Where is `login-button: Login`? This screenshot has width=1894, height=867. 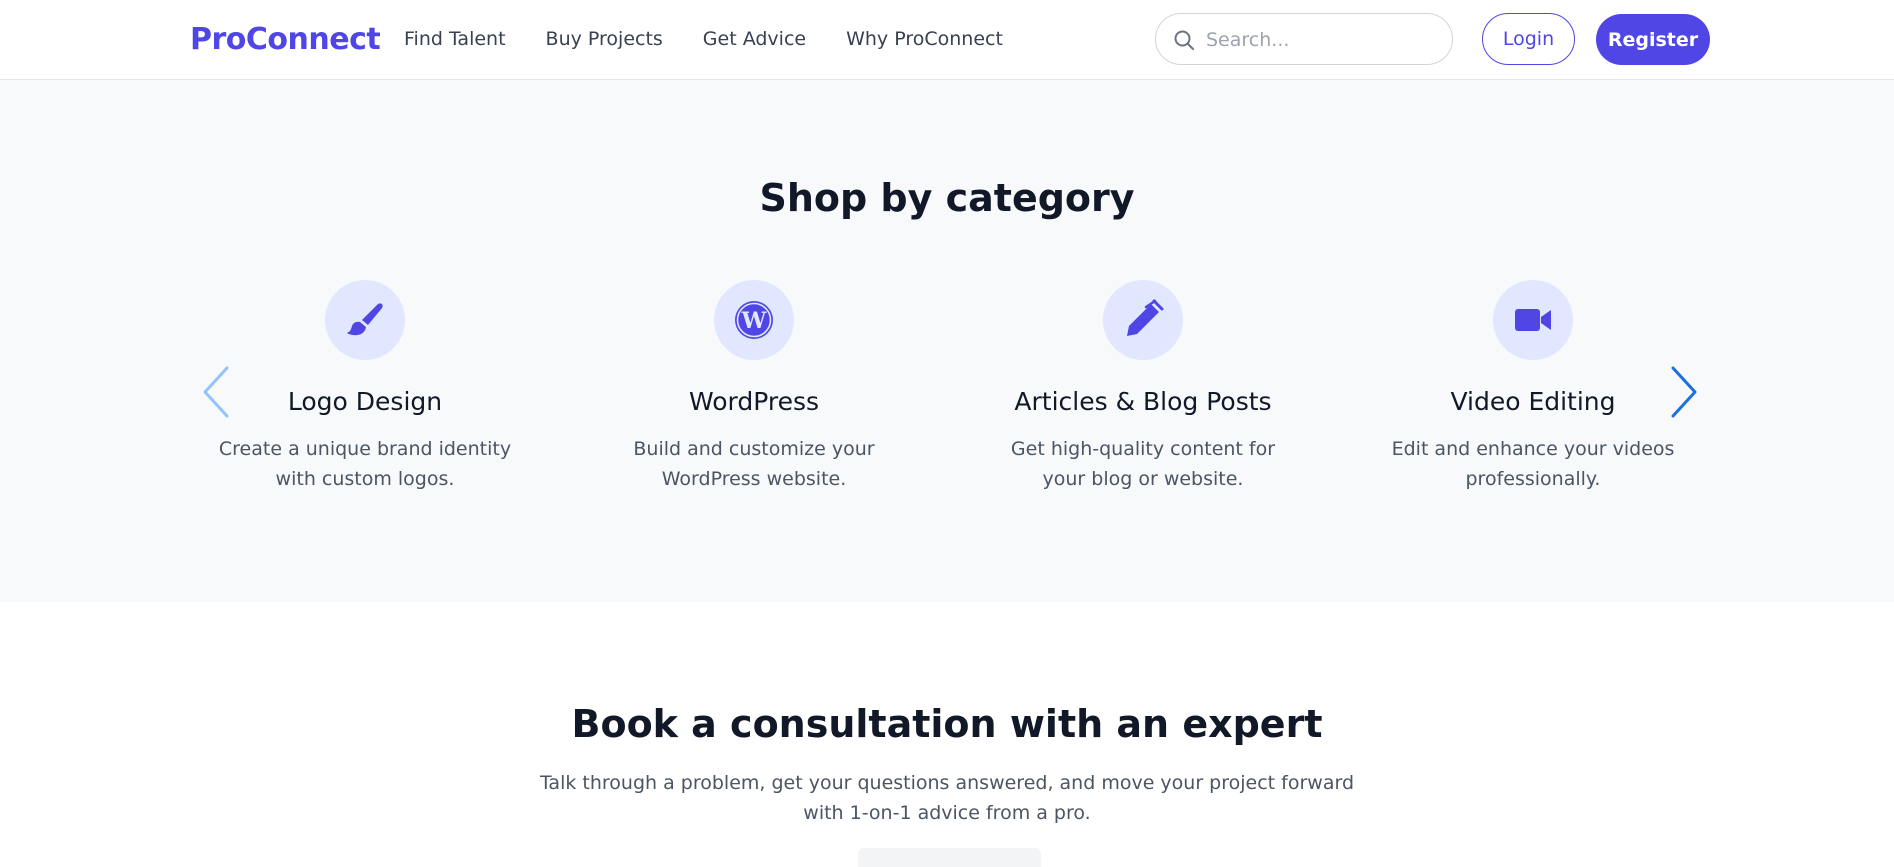 login-button: Login is located at coordinates (1528, 39).